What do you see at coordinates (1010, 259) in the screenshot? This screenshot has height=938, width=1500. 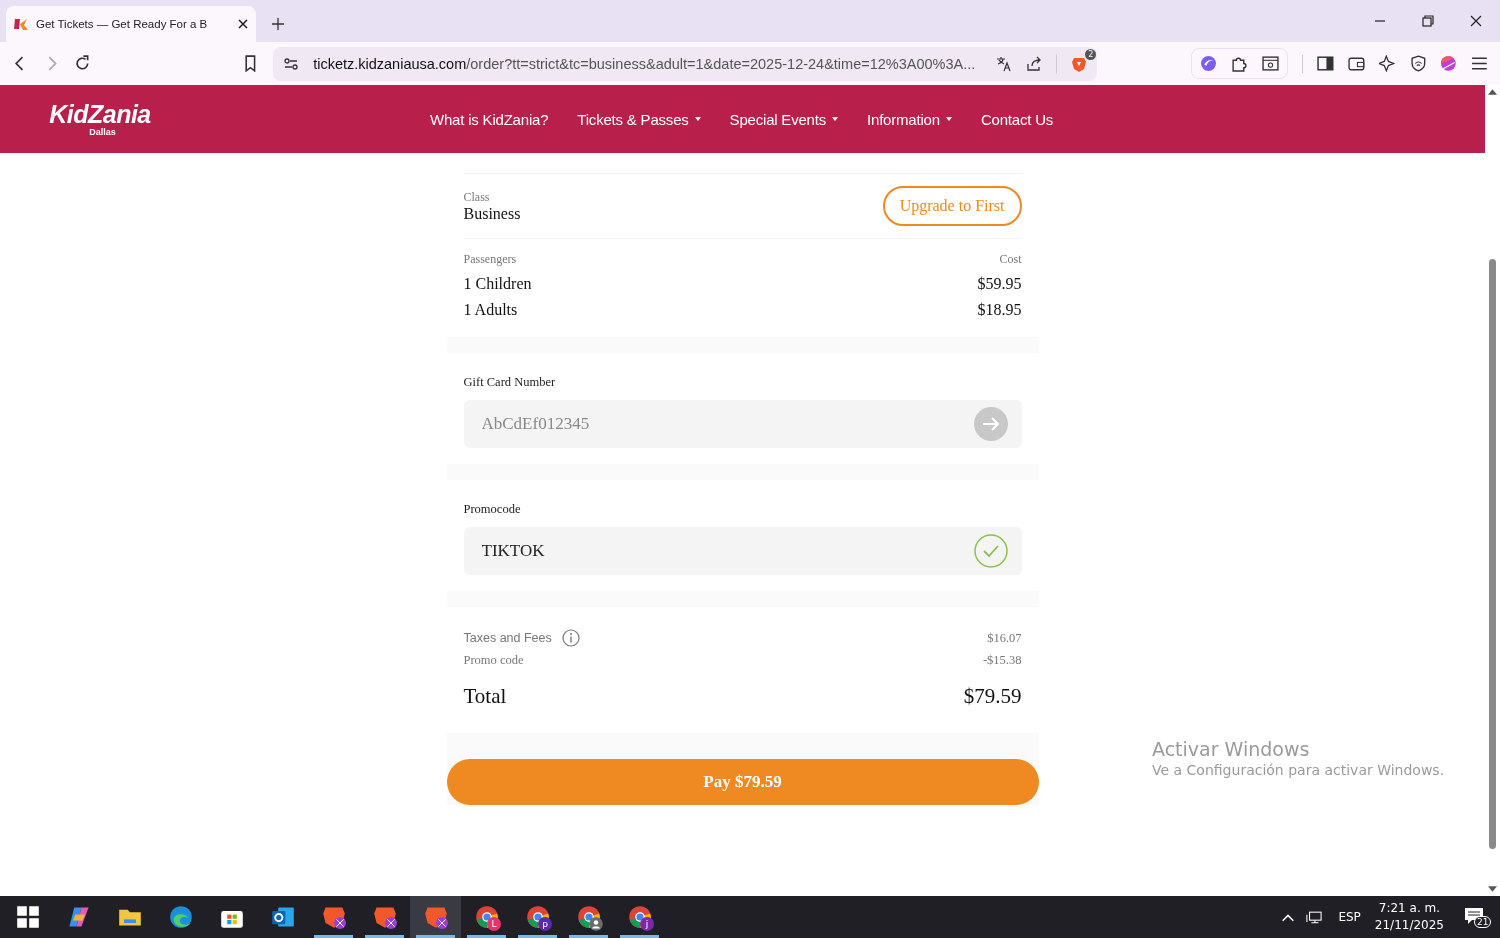 I see `cost-header: Cost` at bounding box center [1010, 259].